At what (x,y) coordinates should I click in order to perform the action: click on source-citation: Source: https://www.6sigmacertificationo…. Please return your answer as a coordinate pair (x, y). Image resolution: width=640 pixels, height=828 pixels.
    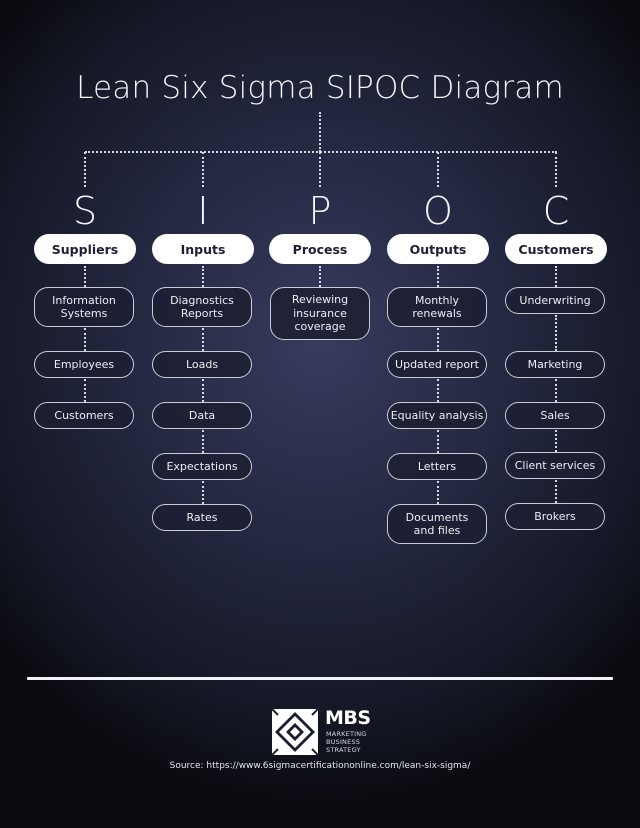
    Looking at the image, I should click on (320, 766).